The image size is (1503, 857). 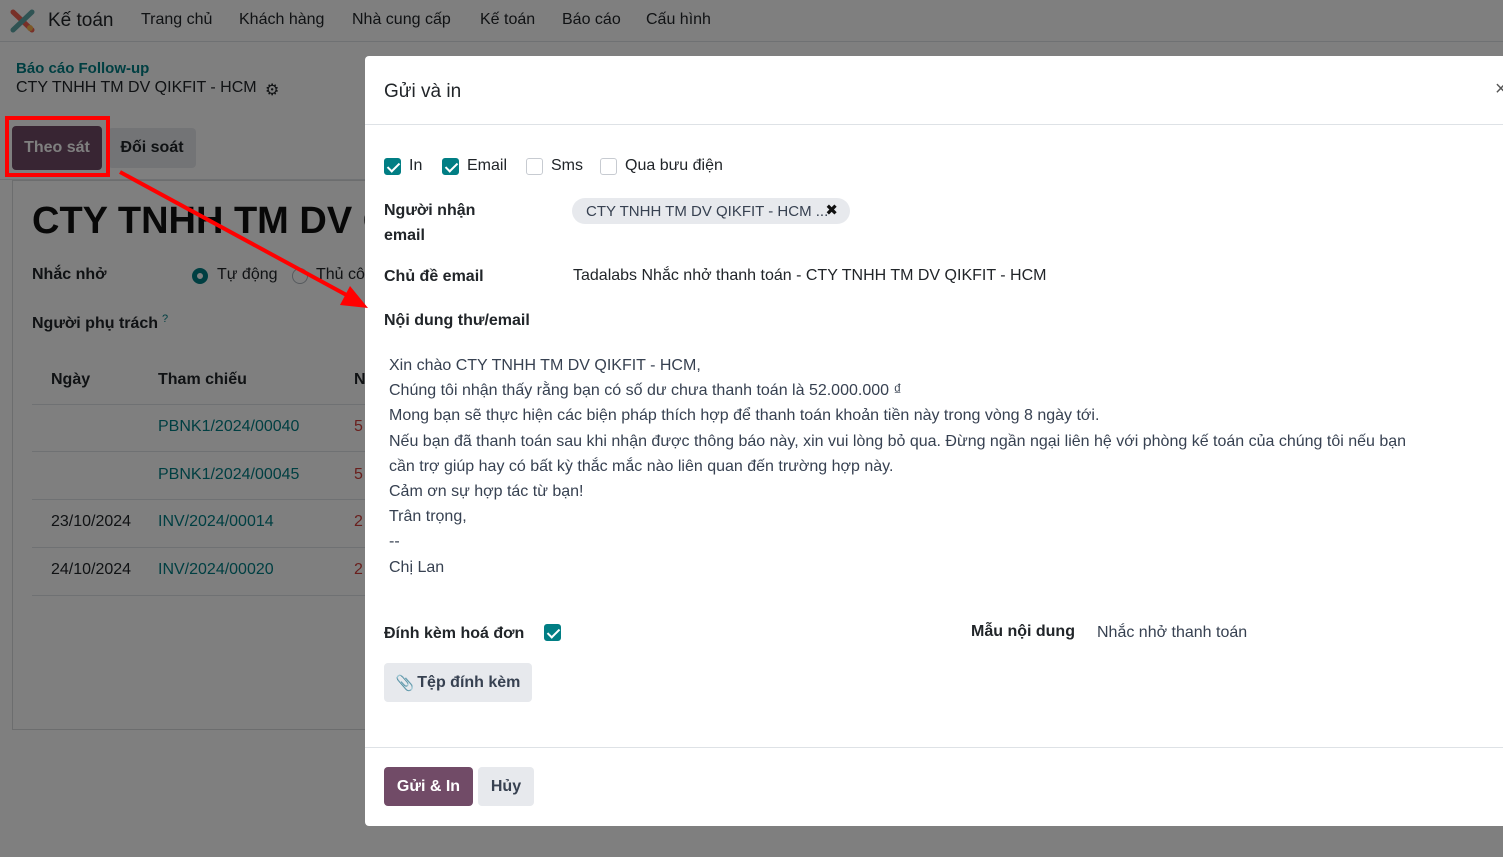 What do you see at coordinates (608, 166) in the screenshot?
I see `post-checkbox` at bounding box center [608, 166].